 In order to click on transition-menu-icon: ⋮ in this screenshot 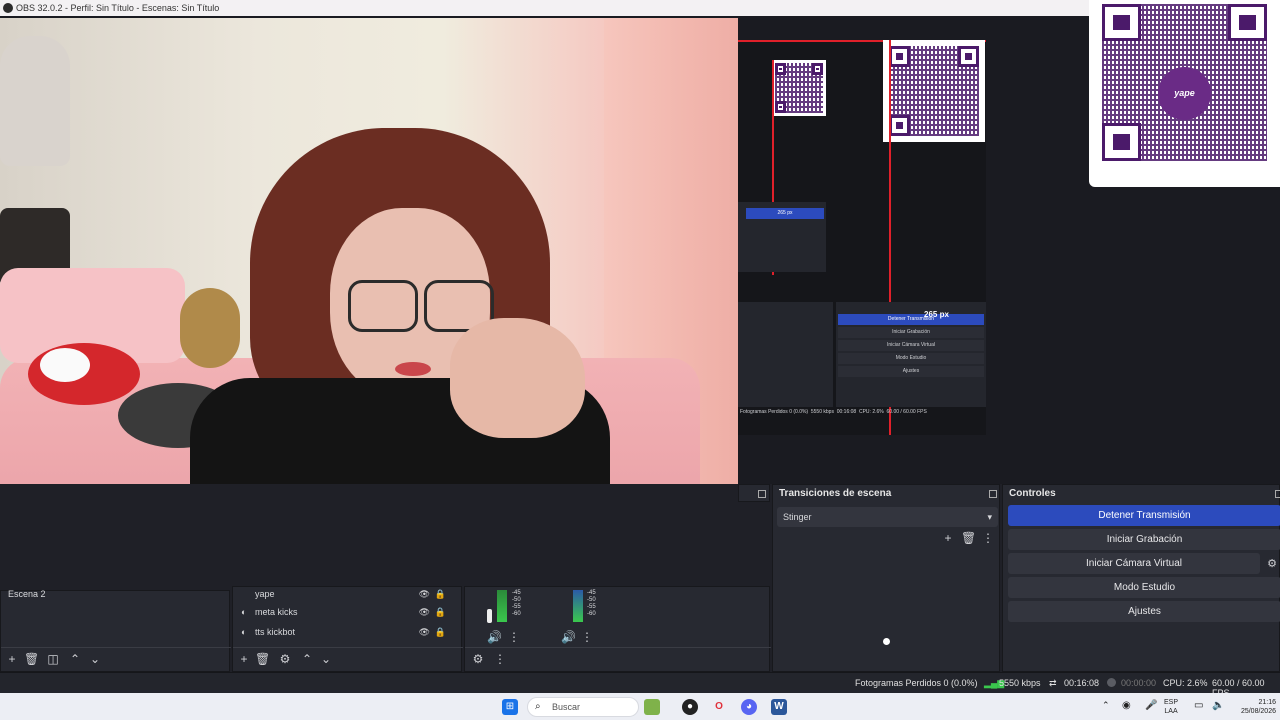, I will do `click(988, 538)`.